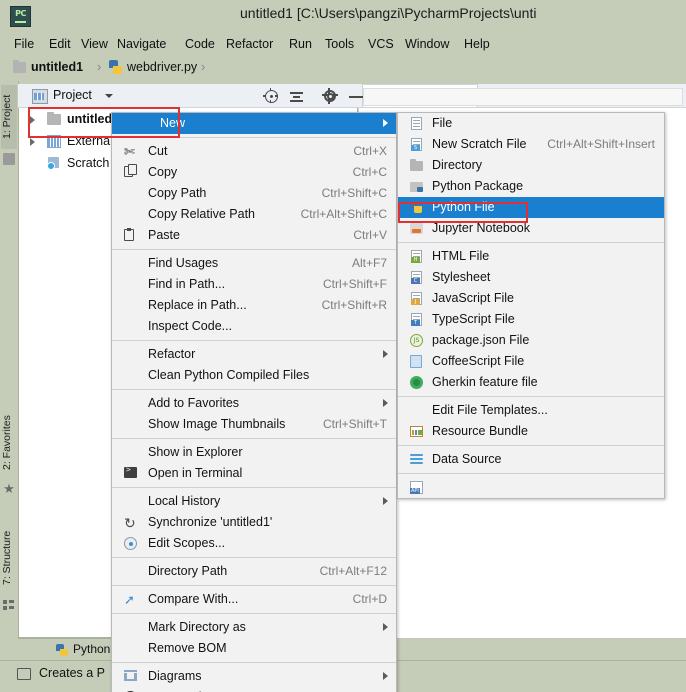 The height and width of the screenshot is (692, 686). I want to click on menu-tools: Tools, so click(339, 44).